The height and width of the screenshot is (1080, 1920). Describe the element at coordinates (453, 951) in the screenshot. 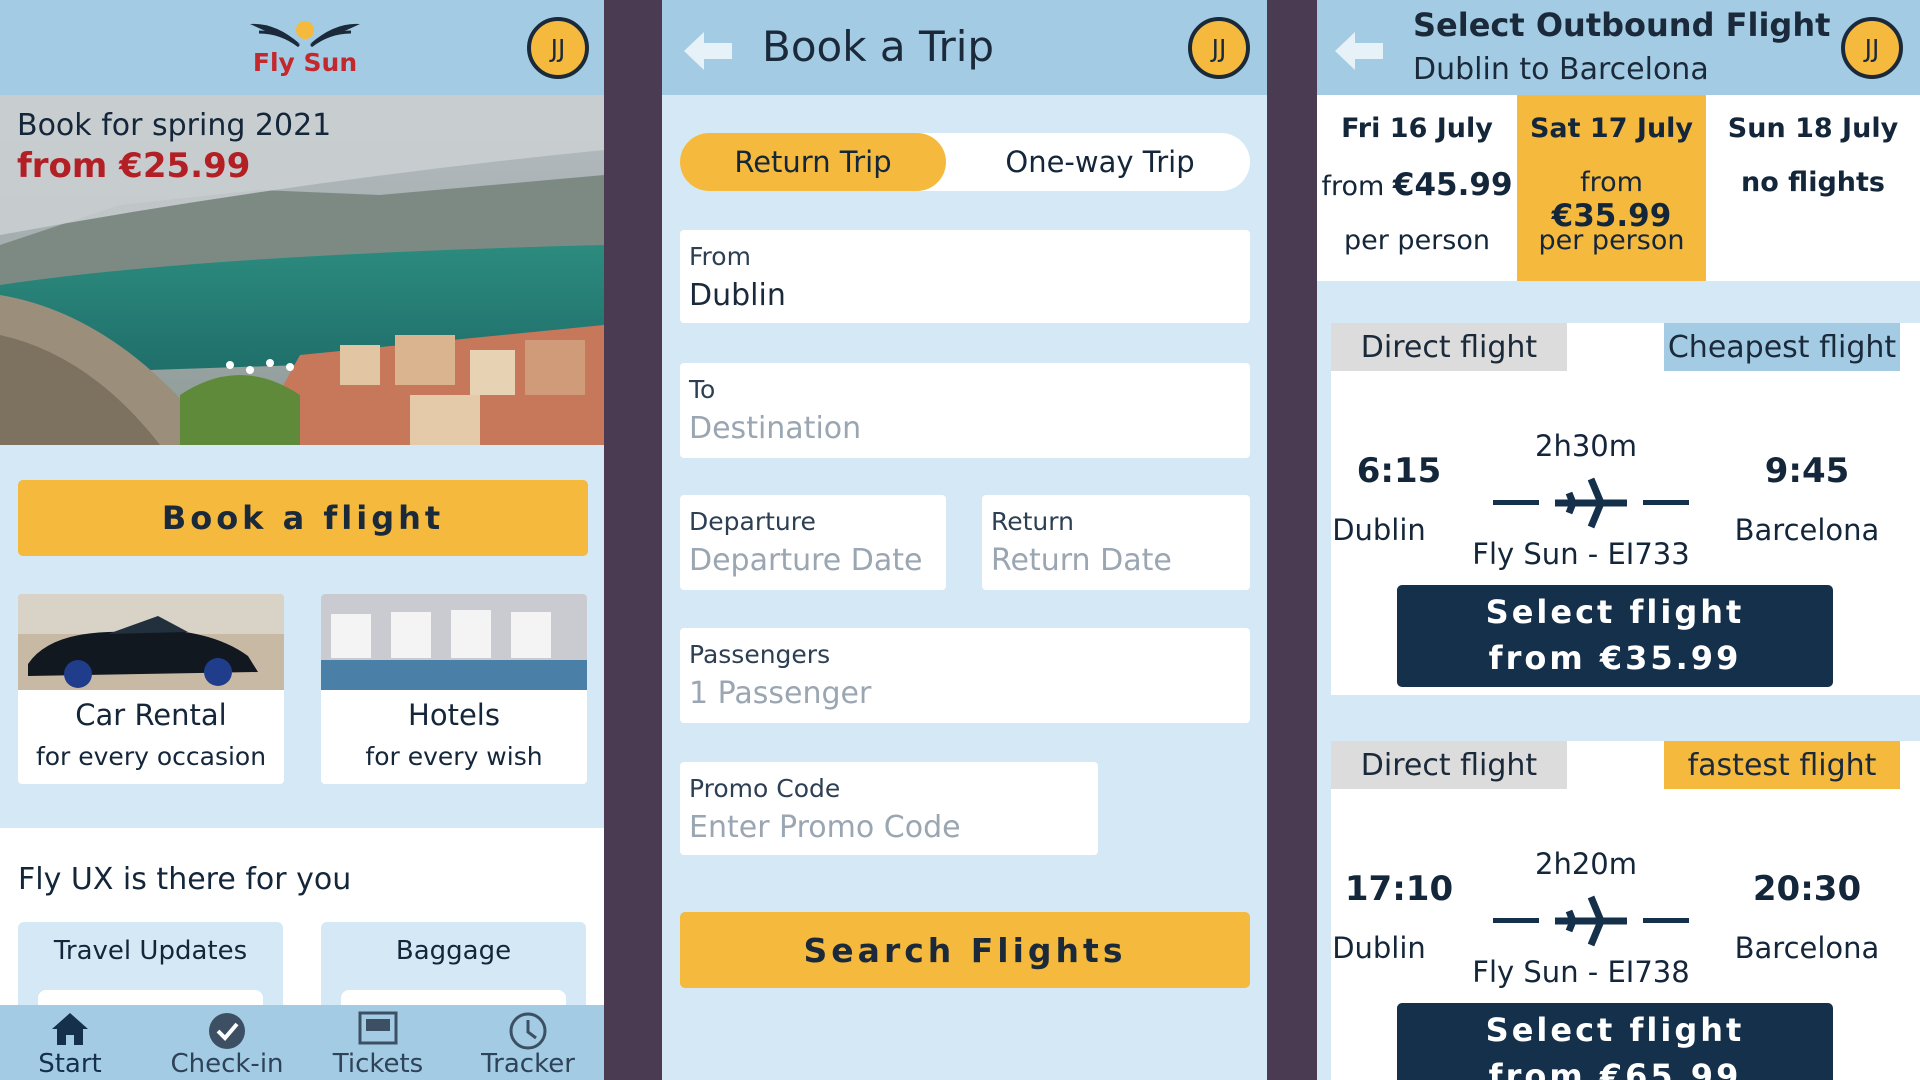

I see `baggage-label: Baggage` at that location.